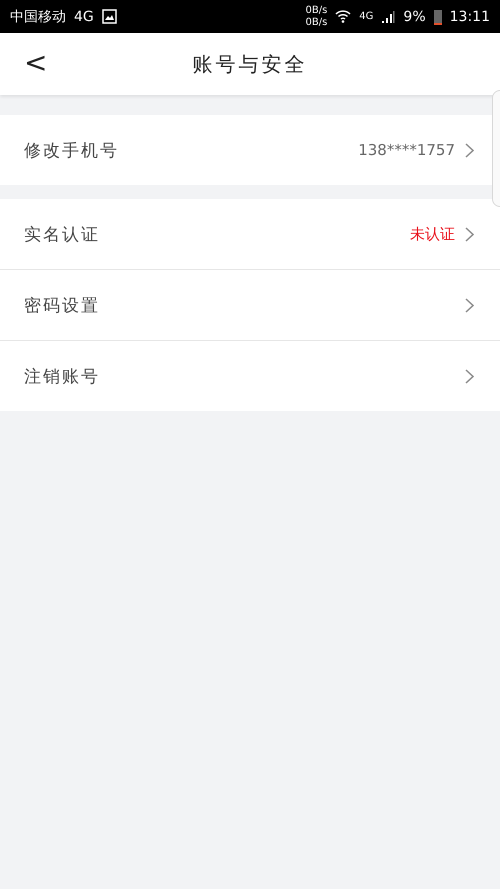 The height and width of the screenshot is (889, 500). What do you see at coordinates (438, 16) in the screenshot?
I see `battery-icon` at bounding box center [438, 16].